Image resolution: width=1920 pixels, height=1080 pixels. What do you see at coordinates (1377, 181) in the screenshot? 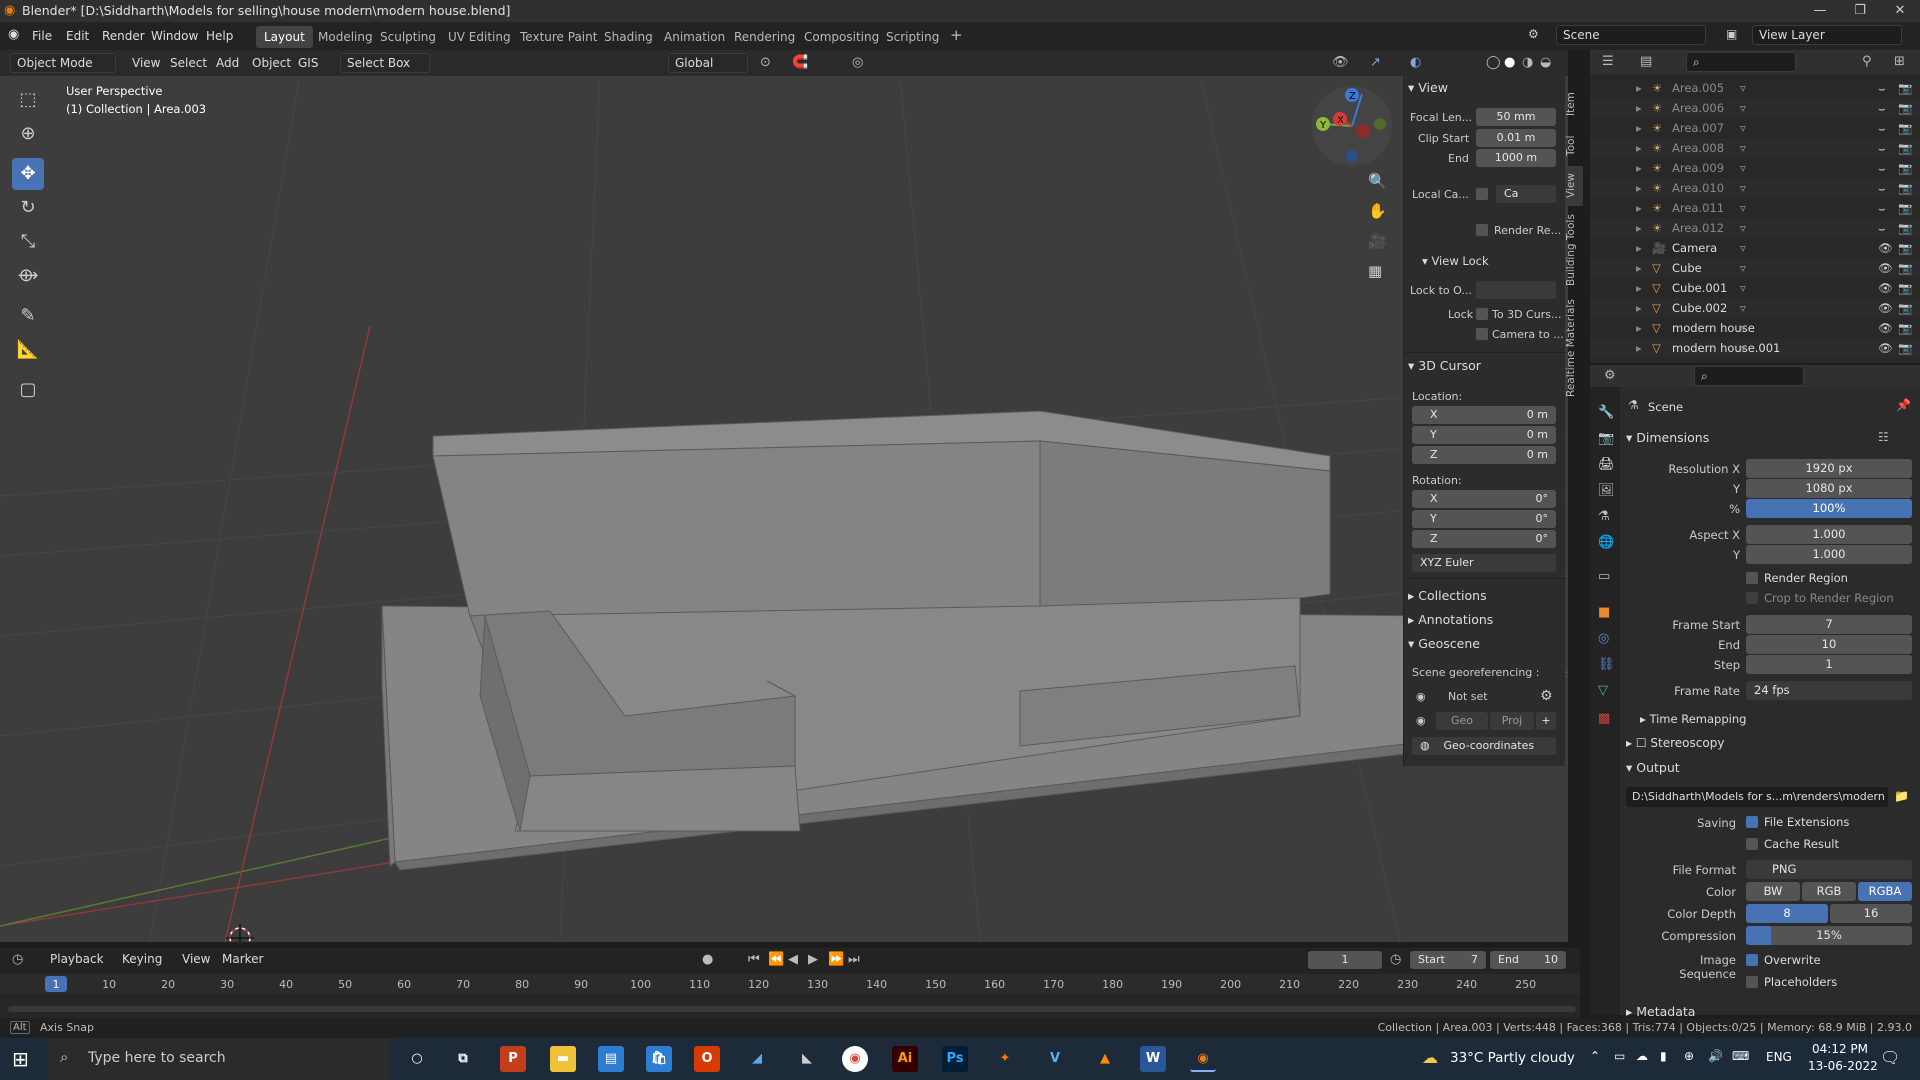
I see `zoom-icon: 🔍` at bounding box center [1377, 181].